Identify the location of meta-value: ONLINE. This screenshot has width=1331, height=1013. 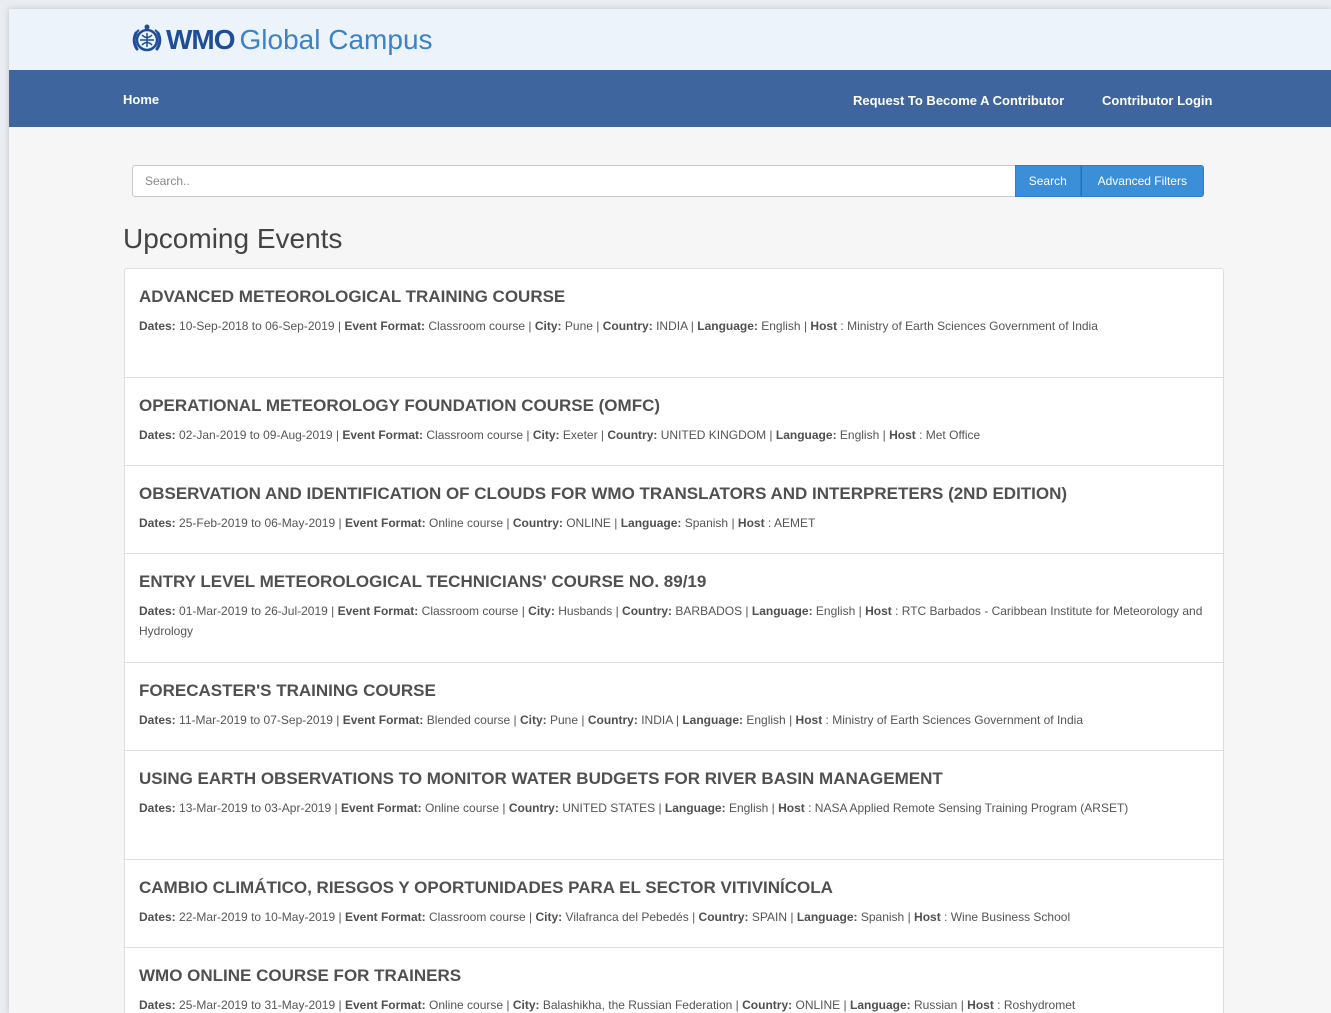
(588, 523).